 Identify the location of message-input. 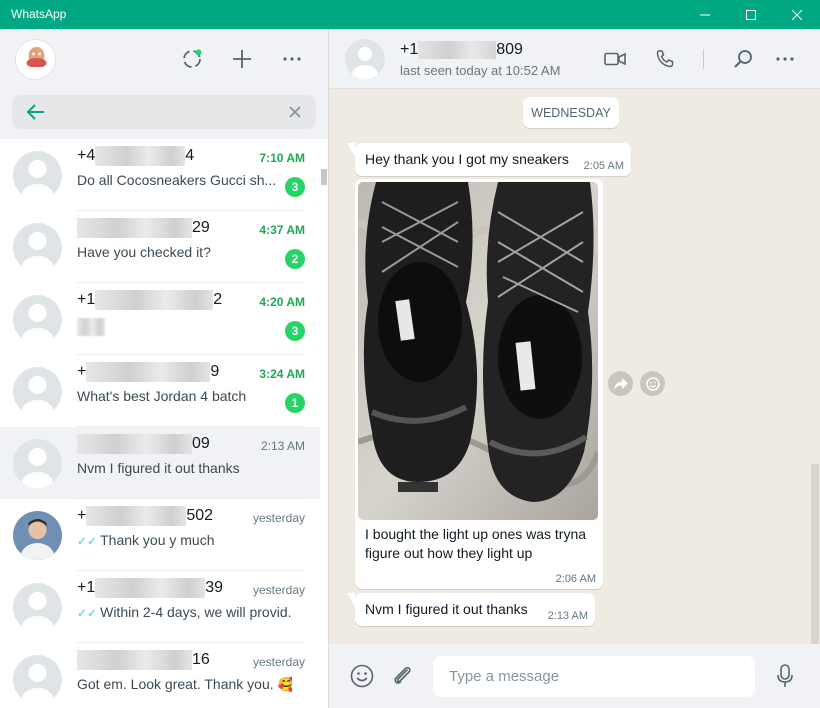
(594, 676).